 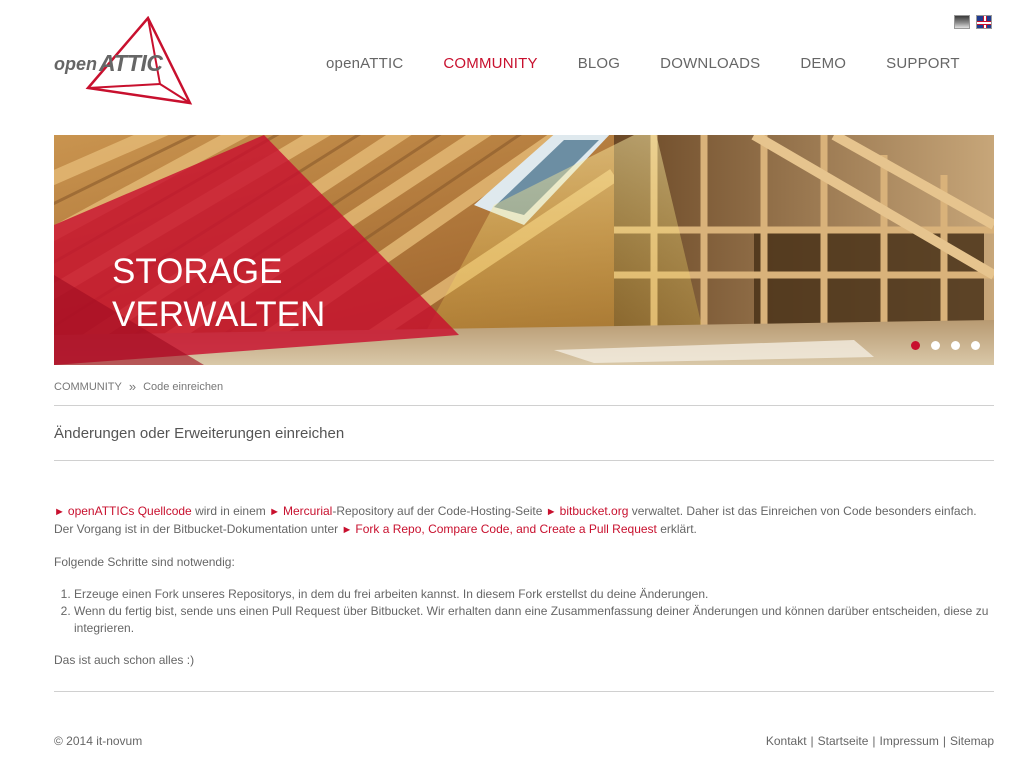 What do you see at coordinates (439, 511) in the screenshot?
I see `text-segment: -Repository auf der Code-Hosting-Seite` at bounding box center [439, 511].